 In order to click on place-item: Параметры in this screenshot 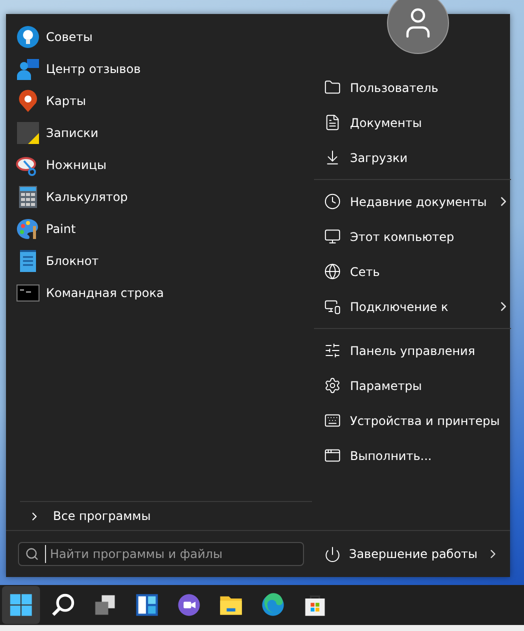, I will do `click(386, 385)`.